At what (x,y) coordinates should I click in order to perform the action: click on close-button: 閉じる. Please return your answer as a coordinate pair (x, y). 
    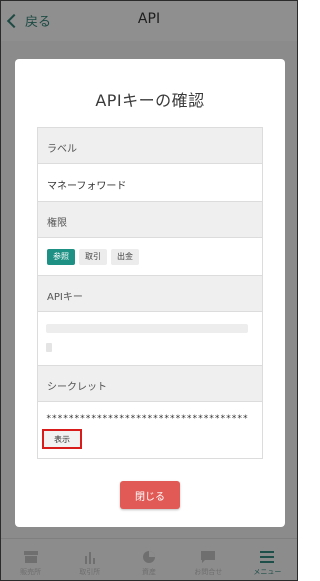
    Looking at the image, I should click on (150, 495).